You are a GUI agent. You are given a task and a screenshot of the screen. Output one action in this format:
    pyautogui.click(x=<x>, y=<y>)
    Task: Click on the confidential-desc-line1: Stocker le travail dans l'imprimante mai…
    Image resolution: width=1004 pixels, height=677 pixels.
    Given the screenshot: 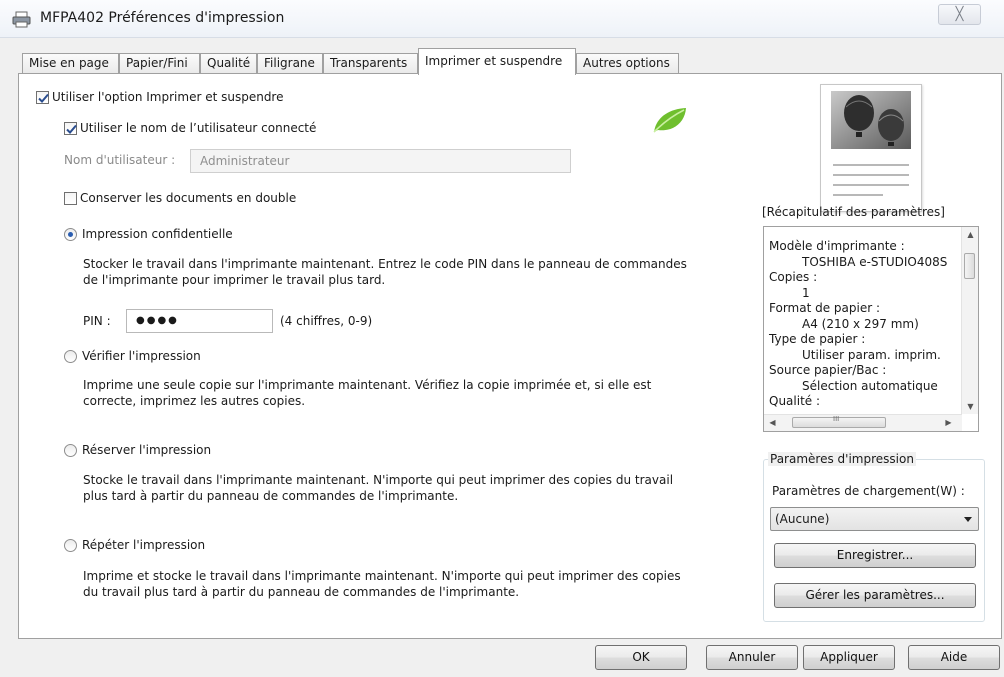 What is the action you would take?
    pyautogui.click(x=385, y=264)
    